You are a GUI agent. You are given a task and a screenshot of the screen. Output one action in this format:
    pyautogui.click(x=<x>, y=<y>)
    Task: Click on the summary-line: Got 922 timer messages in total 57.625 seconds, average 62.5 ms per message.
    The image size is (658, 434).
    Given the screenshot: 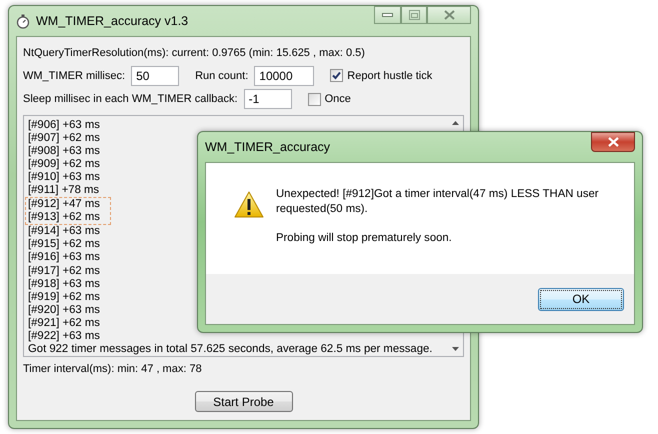 What is the action you would take?
    pyautogui.click(x=230, y=349)
    